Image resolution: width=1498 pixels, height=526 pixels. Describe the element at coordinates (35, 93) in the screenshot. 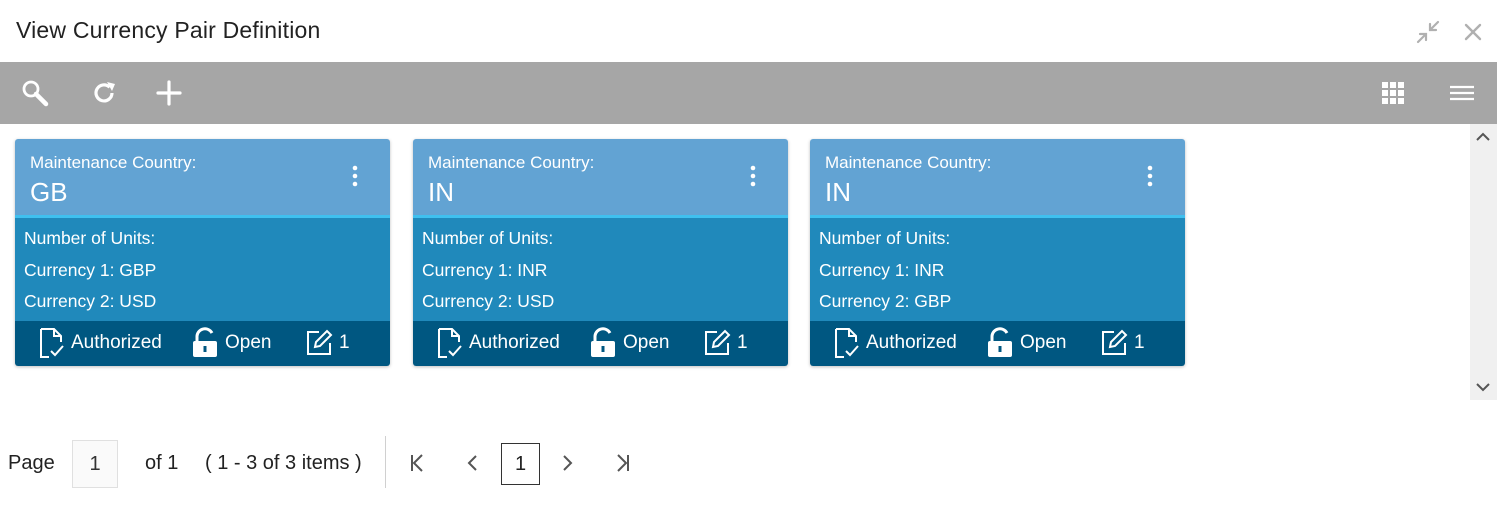

I see `search-icon` at that location.